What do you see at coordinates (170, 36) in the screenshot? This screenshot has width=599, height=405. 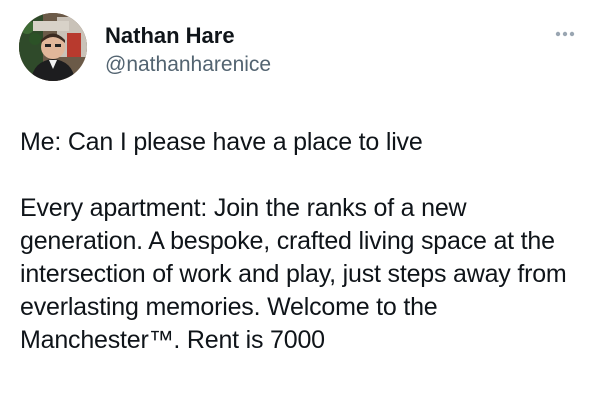 I see `author-display-name: Nathan Hare` at bounding box center [170, 36].